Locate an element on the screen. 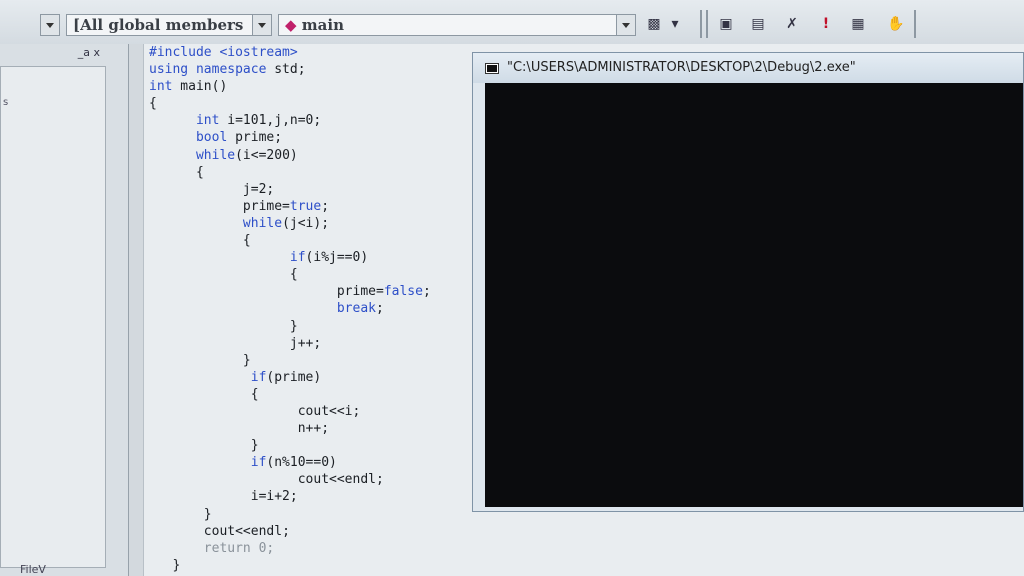 The width and height of the screenshot is (1024, 576). code-line: while(j<i); is located at coordinates (290, 223).